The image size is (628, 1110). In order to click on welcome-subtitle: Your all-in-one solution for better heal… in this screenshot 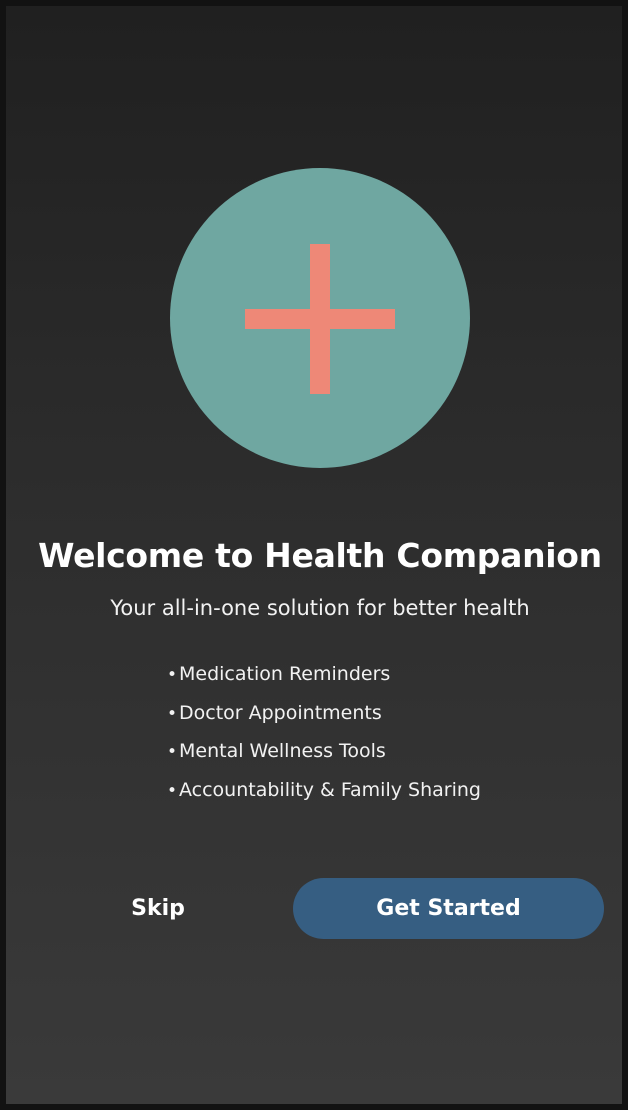, I will do `click(320, 608)`.